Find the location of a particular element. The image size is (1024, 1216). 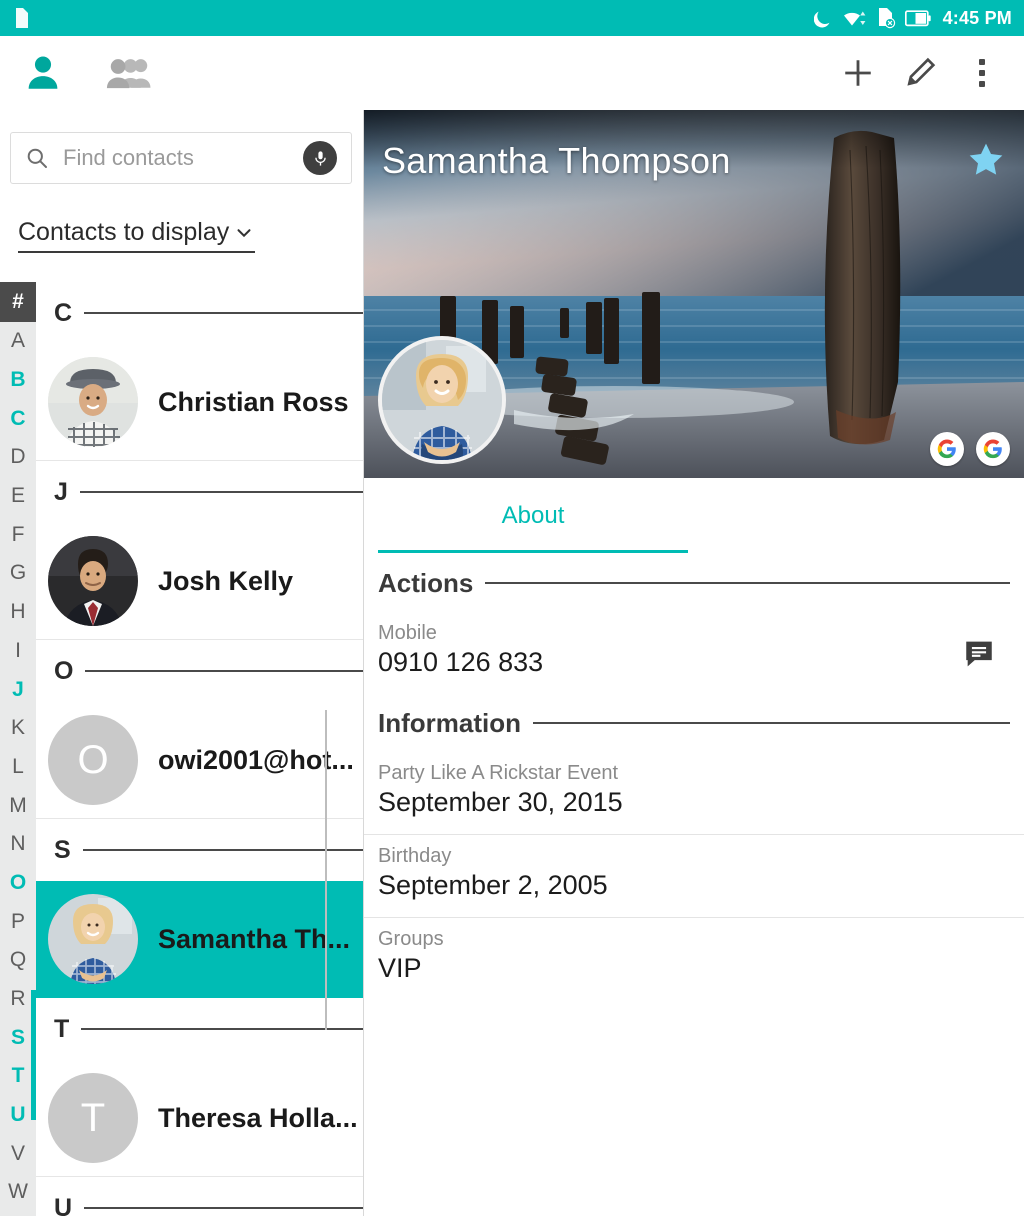

avatar-initial: T is located at coordinates (93, 1118).